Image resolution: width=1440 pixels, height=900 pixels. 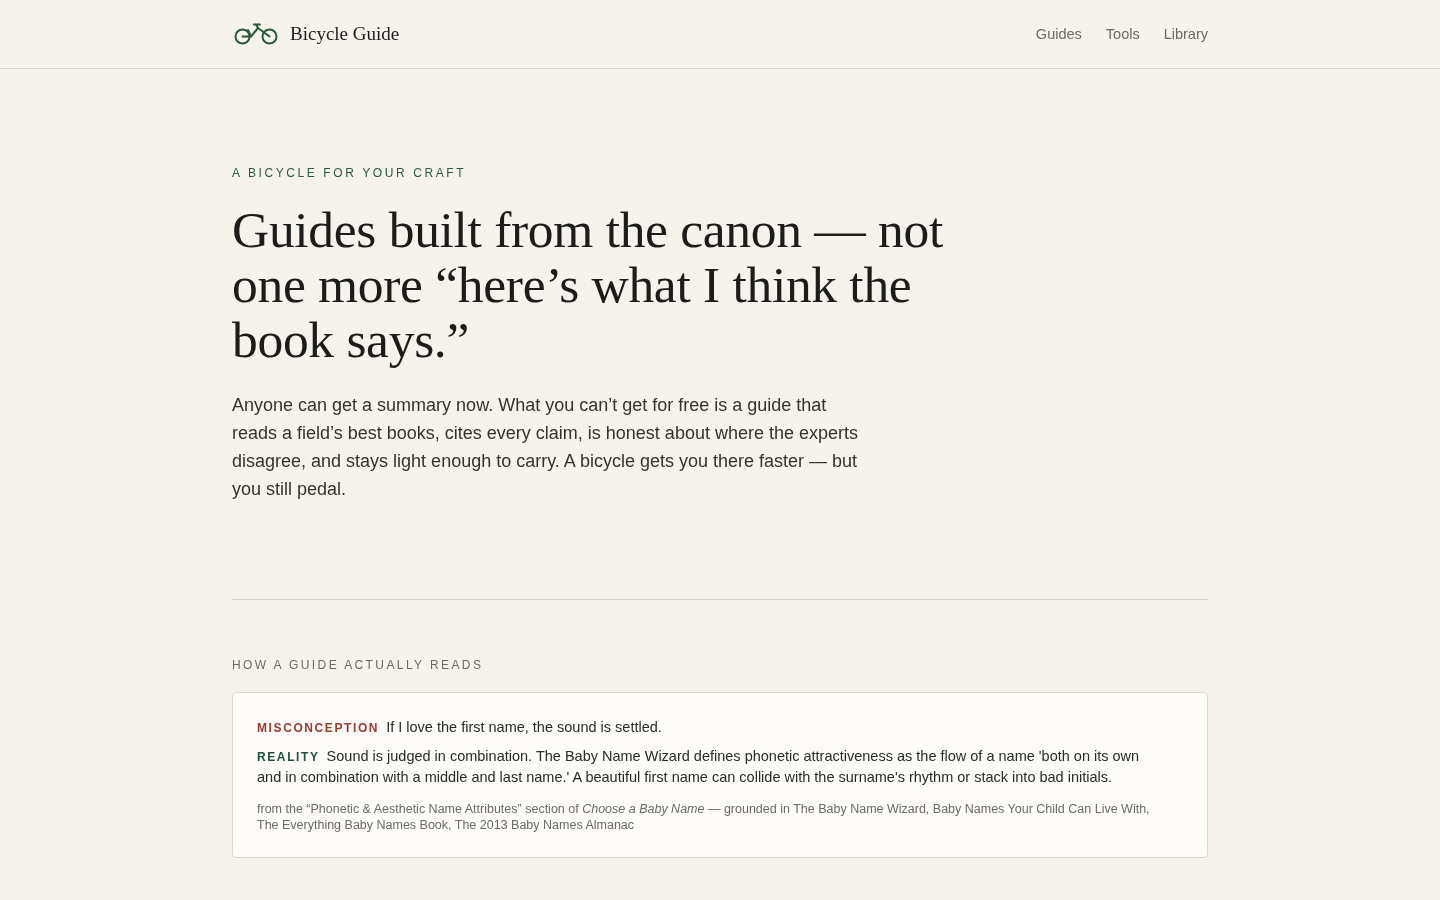 What do you see at coordinates (256, 34) in the screenshot?
I see `bicycle-icon` at bounding box center [256, 34].